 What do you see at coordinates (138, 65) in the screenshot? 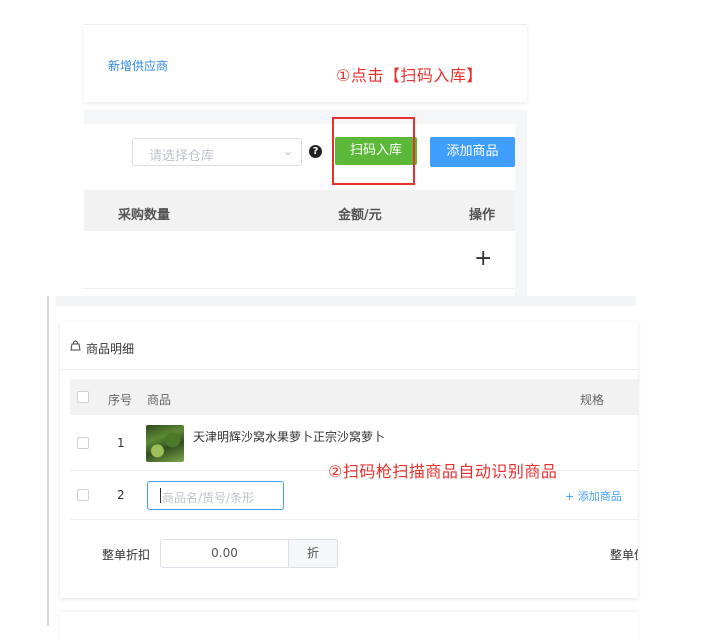
I see `add-supplier-link: 新增供应商` at bounding box center [138, 65].